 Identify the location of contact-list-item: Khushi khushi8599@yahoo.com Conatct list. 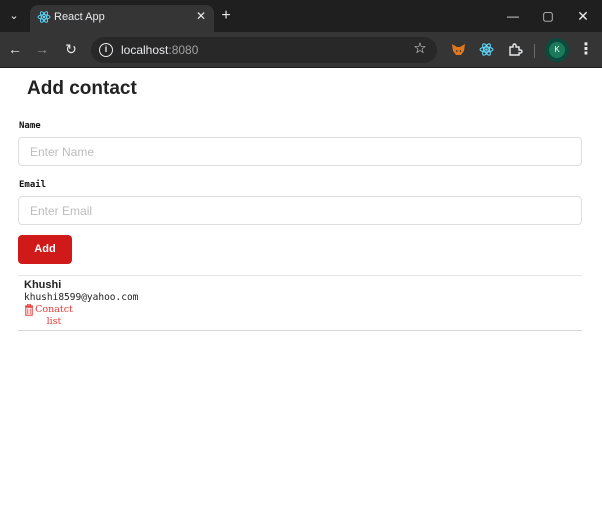
(300, 303).